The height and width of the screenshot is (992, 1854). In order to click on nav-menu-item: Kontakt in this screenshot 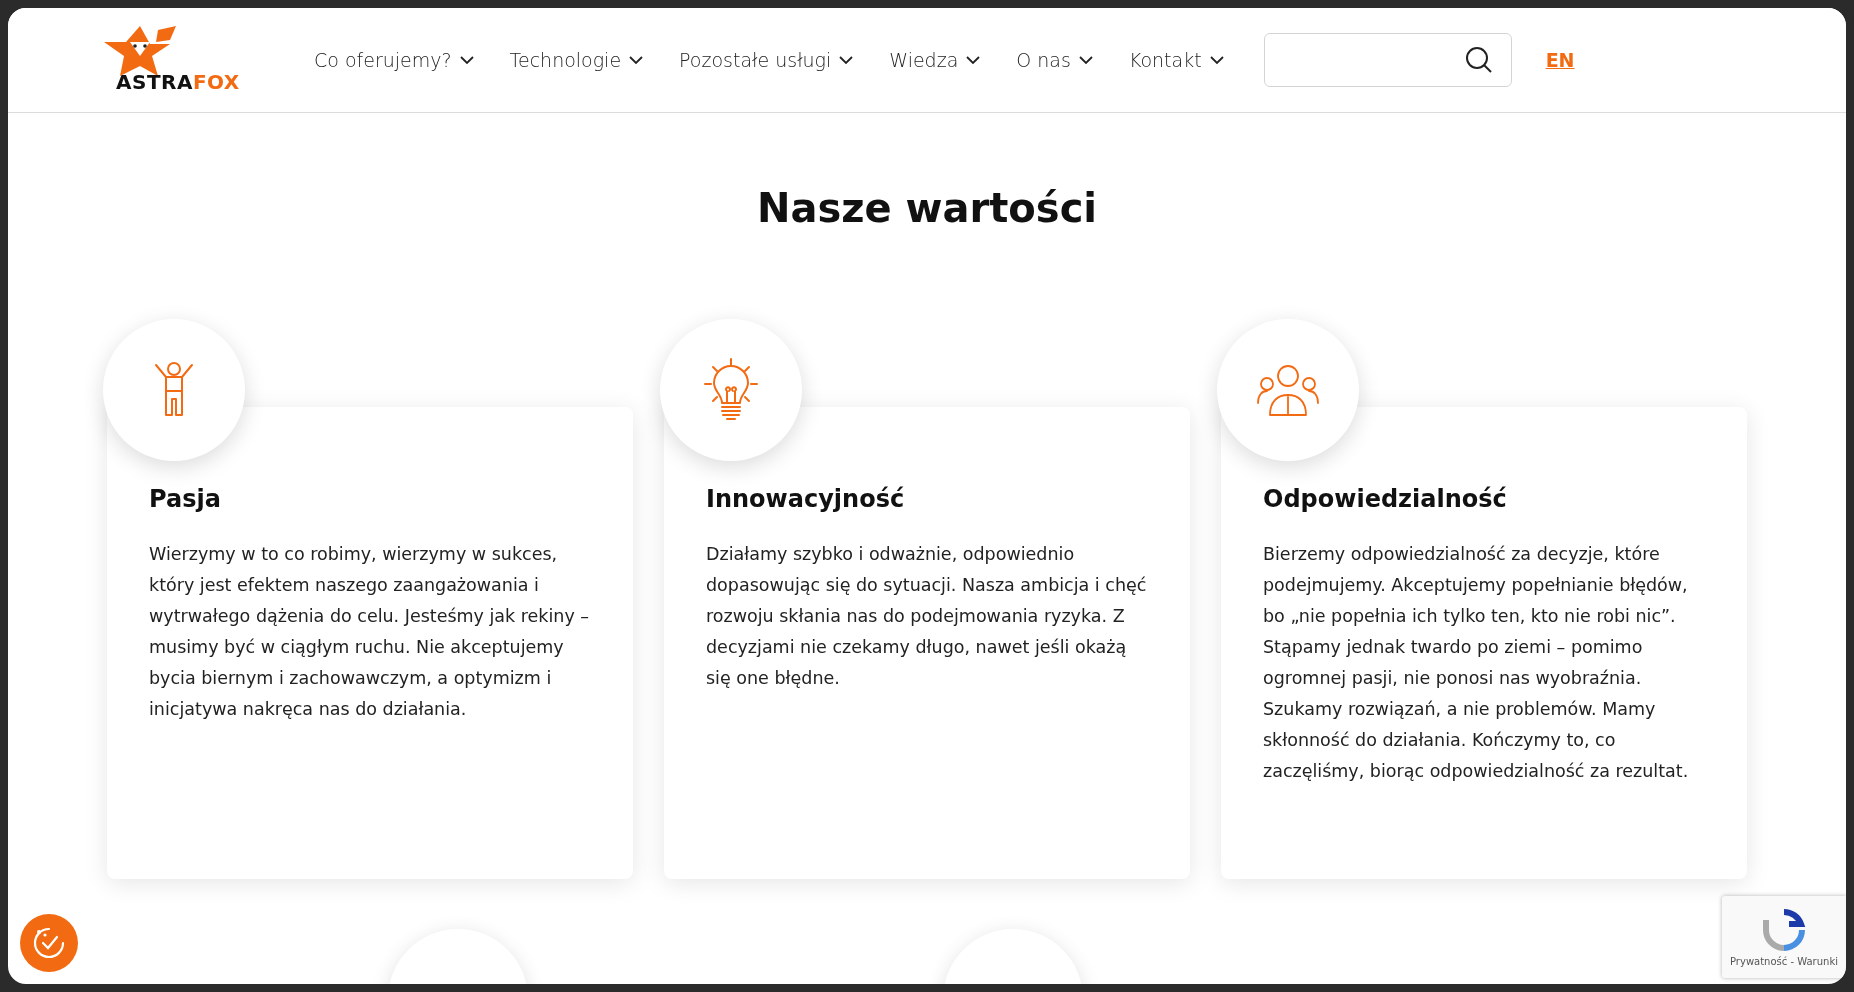, I will do `click(1176, 60)`.